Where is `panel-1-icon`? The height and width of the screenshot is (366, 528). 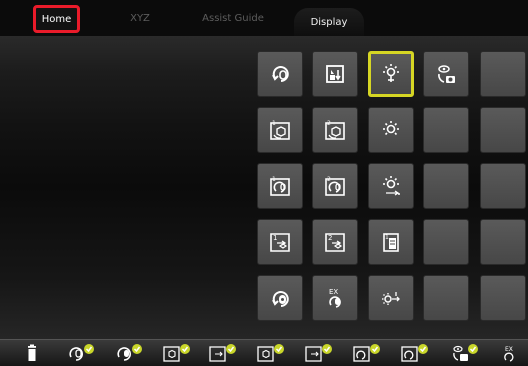
panel-1-icon is located at coordinates (222, 353).